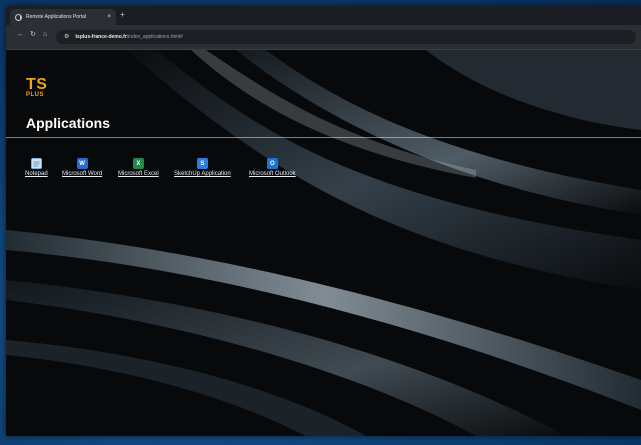 This screenshot has height=445, width=641. I want to click on page-title: Applications, so click(68, 123).